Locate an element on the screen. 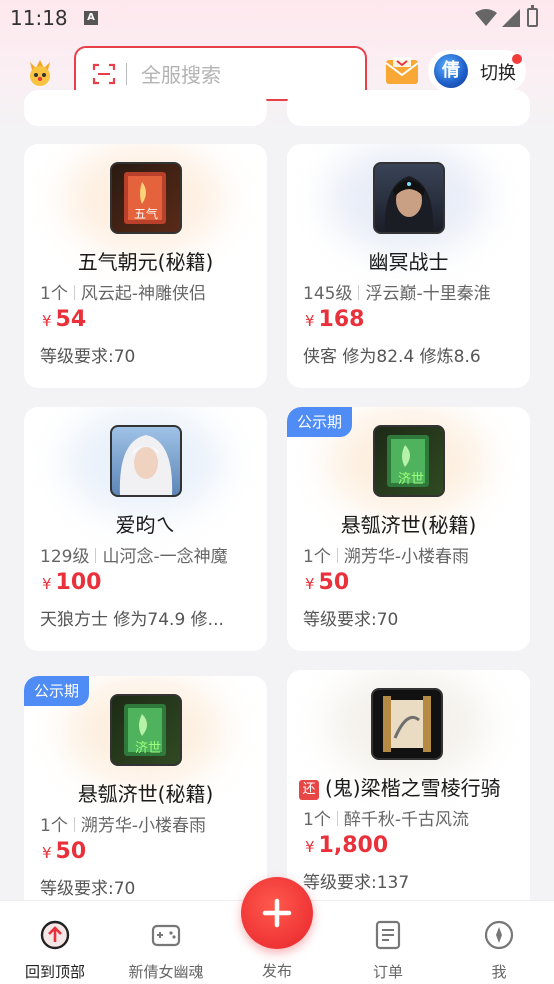 The width and height of the screenshot is (554, 984). return-tag: 还 is located at coordinates (309, 790).